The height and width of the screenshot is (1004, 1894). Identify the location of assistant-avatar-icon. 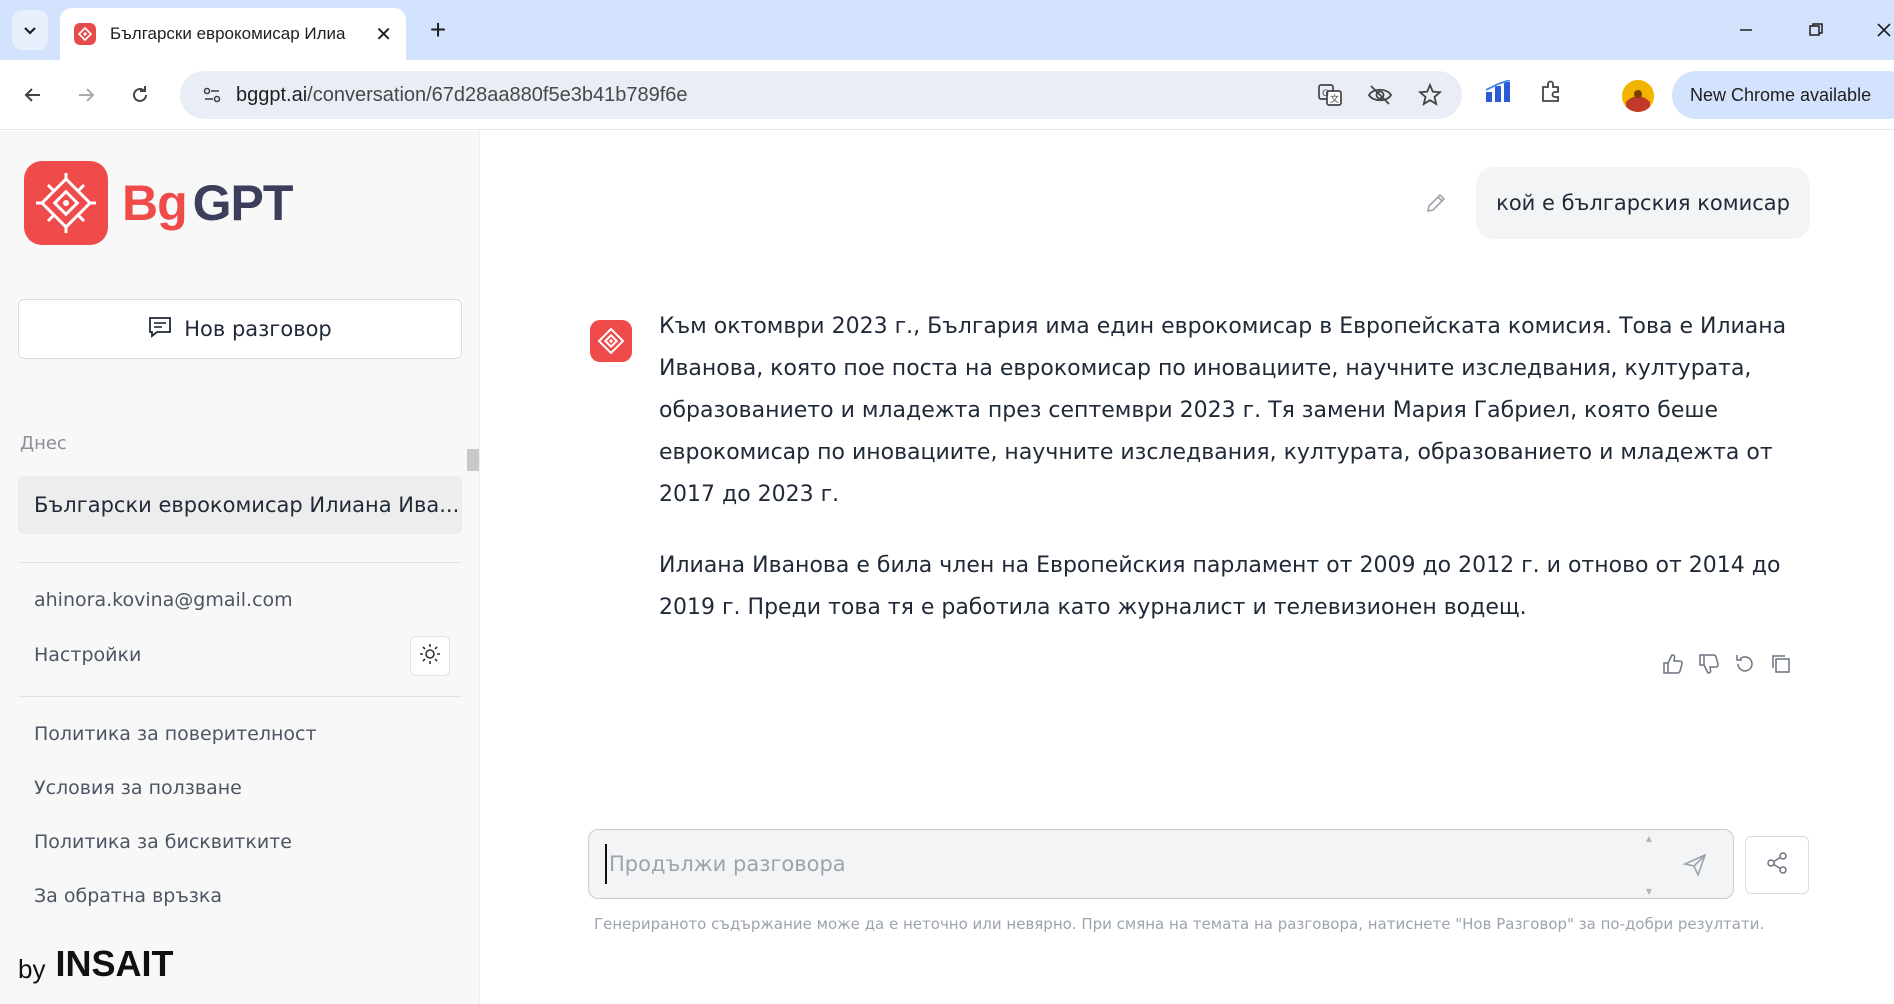
(611, 341).